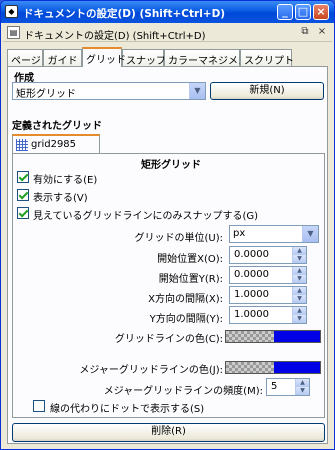 This screenshot has width=335, height=450. What do you see at coordinates (251, 314) in the screenshot?
I see `spacing-y-value: 1.0000` at bounding box center [251, 314].